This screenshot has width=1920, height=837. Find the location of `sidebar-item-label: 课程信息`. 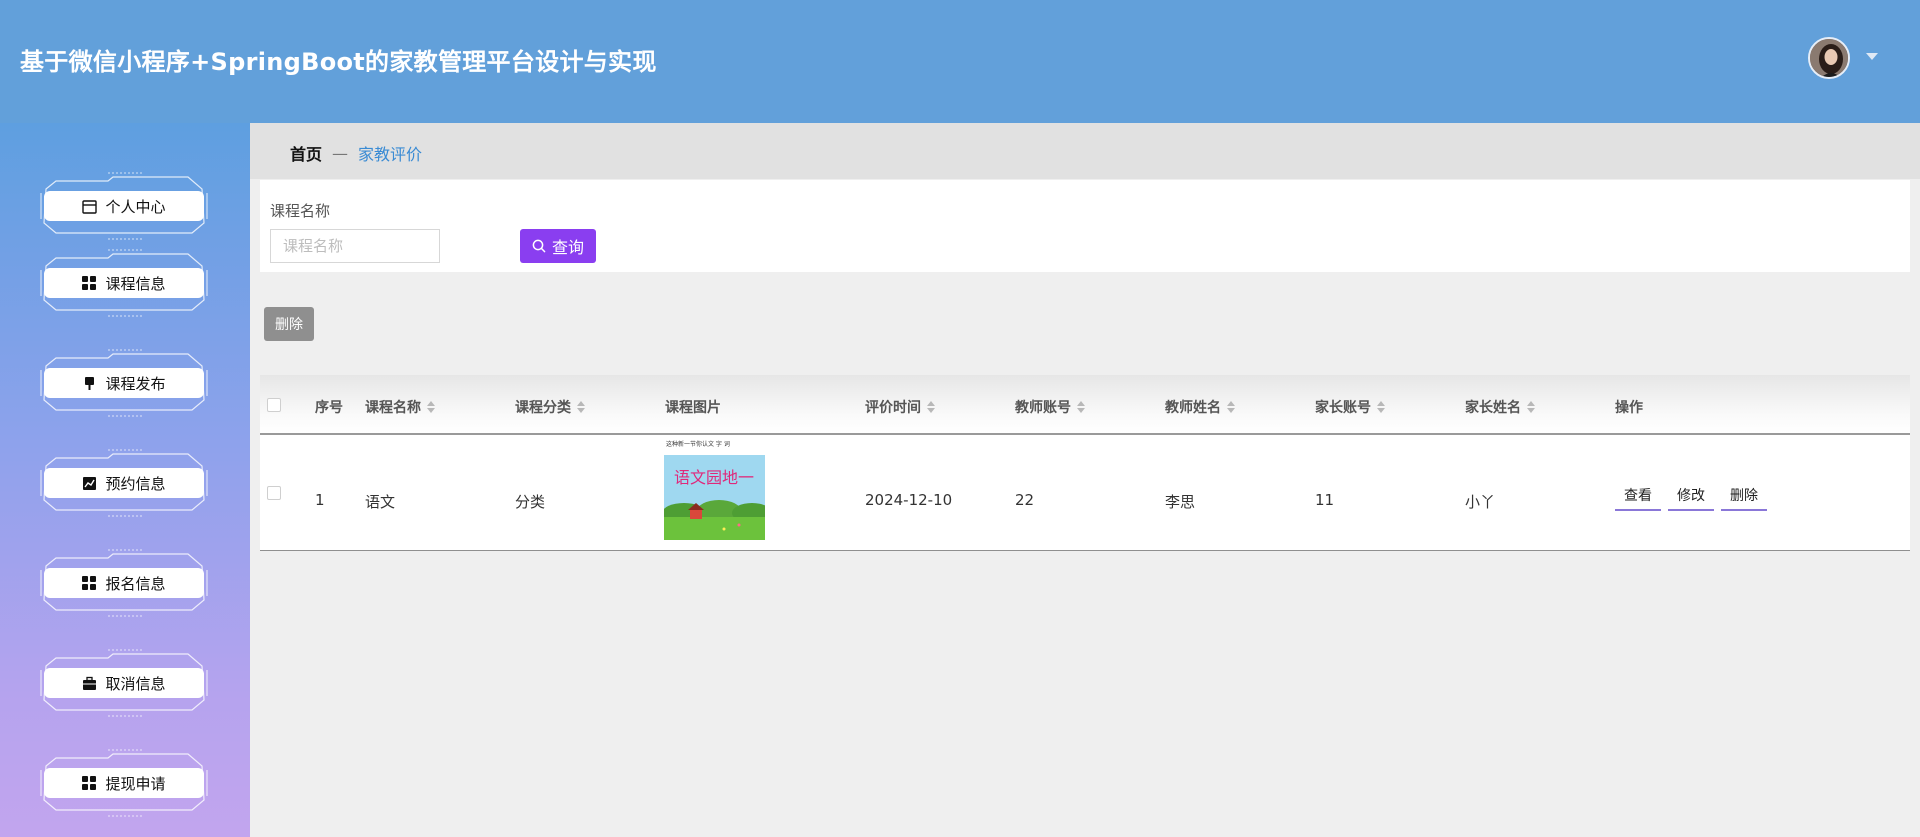

sidebar-item-label: 课程信息 is located at coordinates (135, 283).